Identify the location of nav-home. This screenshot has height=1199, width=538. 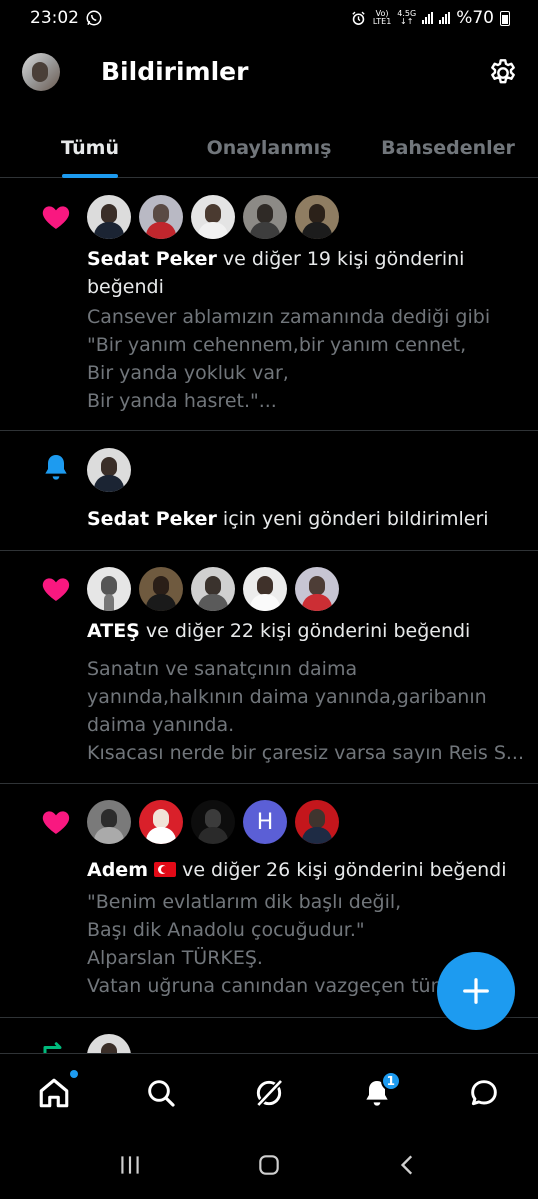
(54, 1092).